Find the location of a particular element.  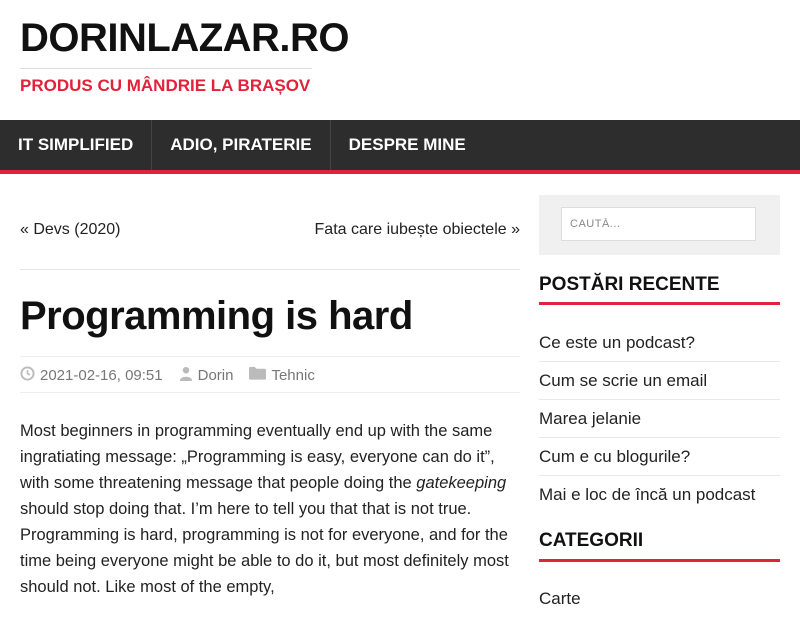

recent-post-item: Cum se scrie un email is located at coordinates (659, 381).